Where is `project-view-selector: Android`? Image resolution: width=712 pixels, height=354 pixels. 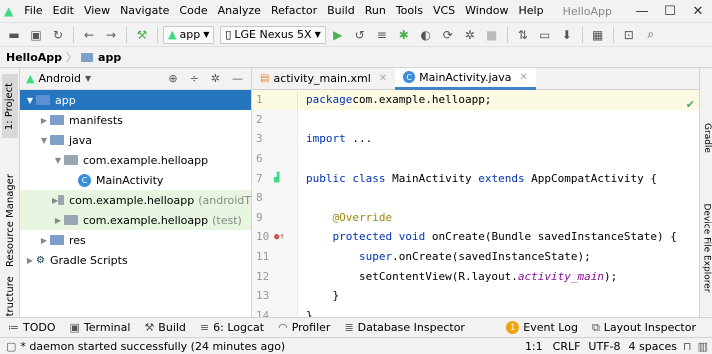
project-view-selector: Android is located at coordinates (59, 78).